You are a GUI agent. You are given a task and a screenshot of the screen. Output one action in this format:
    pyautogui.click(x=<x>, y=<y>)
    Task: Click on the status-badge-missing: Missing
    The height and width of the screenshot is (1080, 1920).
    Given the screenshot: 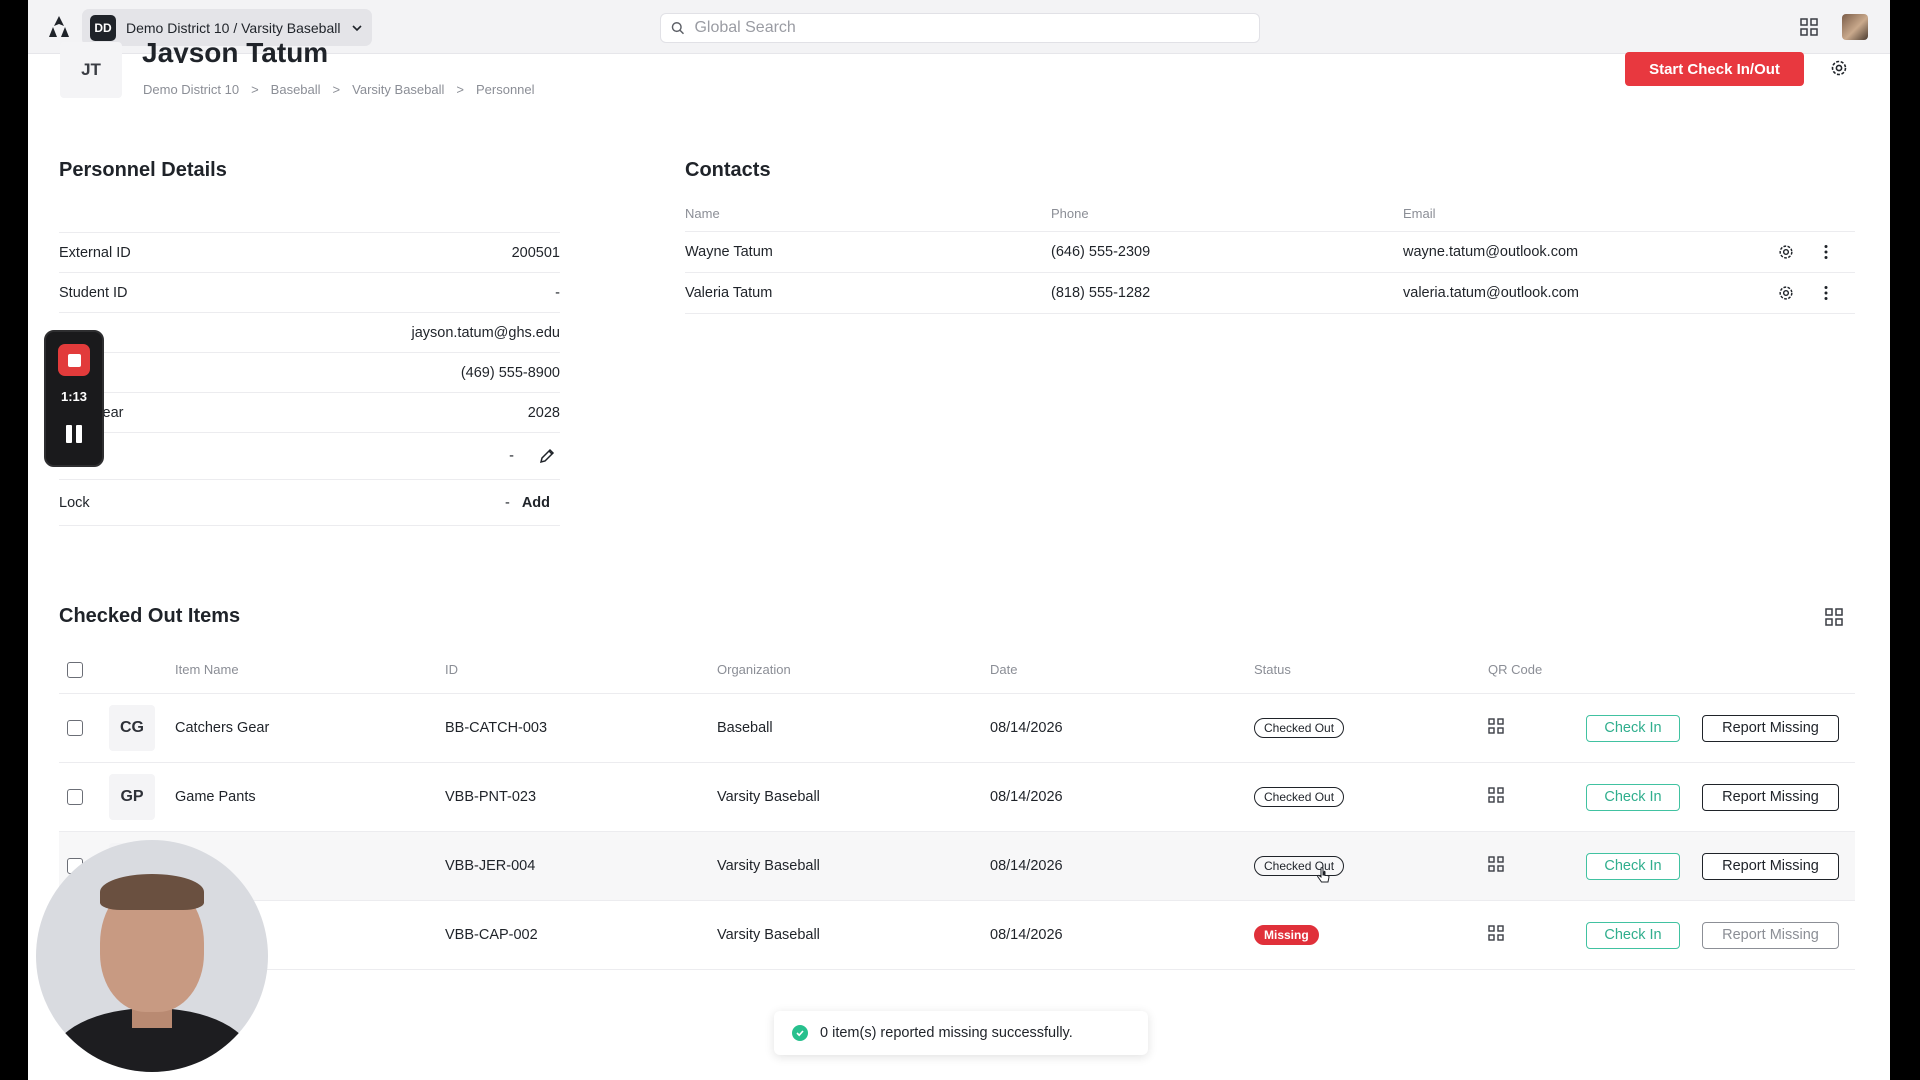 What is the action you would take?
    pyautogui.click(x=1286, y=935)
    